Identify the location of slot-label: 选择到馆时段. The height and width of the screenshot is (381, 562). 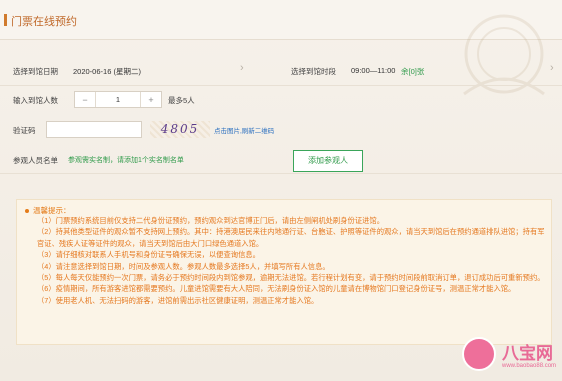
(313, 71).